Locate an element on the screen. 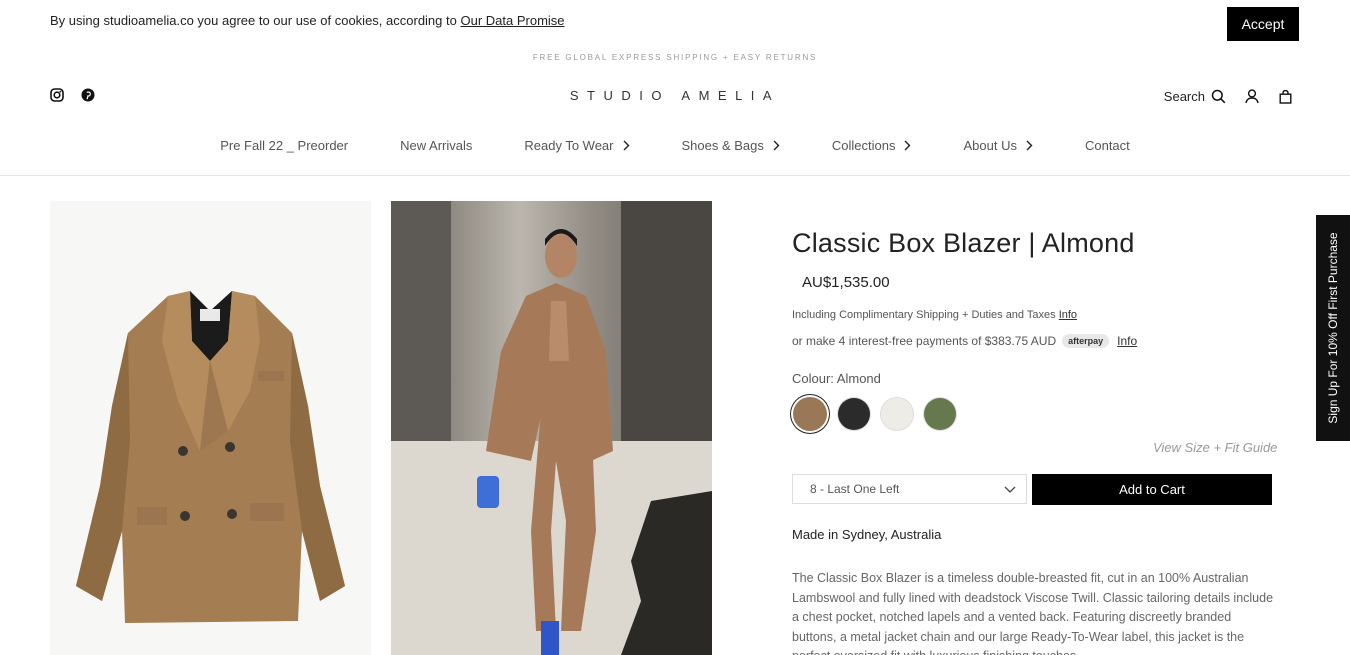 The height and width of the screenshot is (655, 1350). swatch-almond is located at coordinates (810, 414).